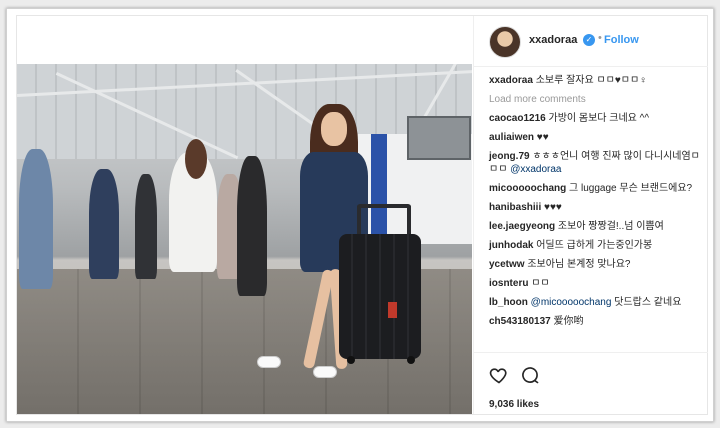  I want to click on photo-display-screen, so click(439, 138).